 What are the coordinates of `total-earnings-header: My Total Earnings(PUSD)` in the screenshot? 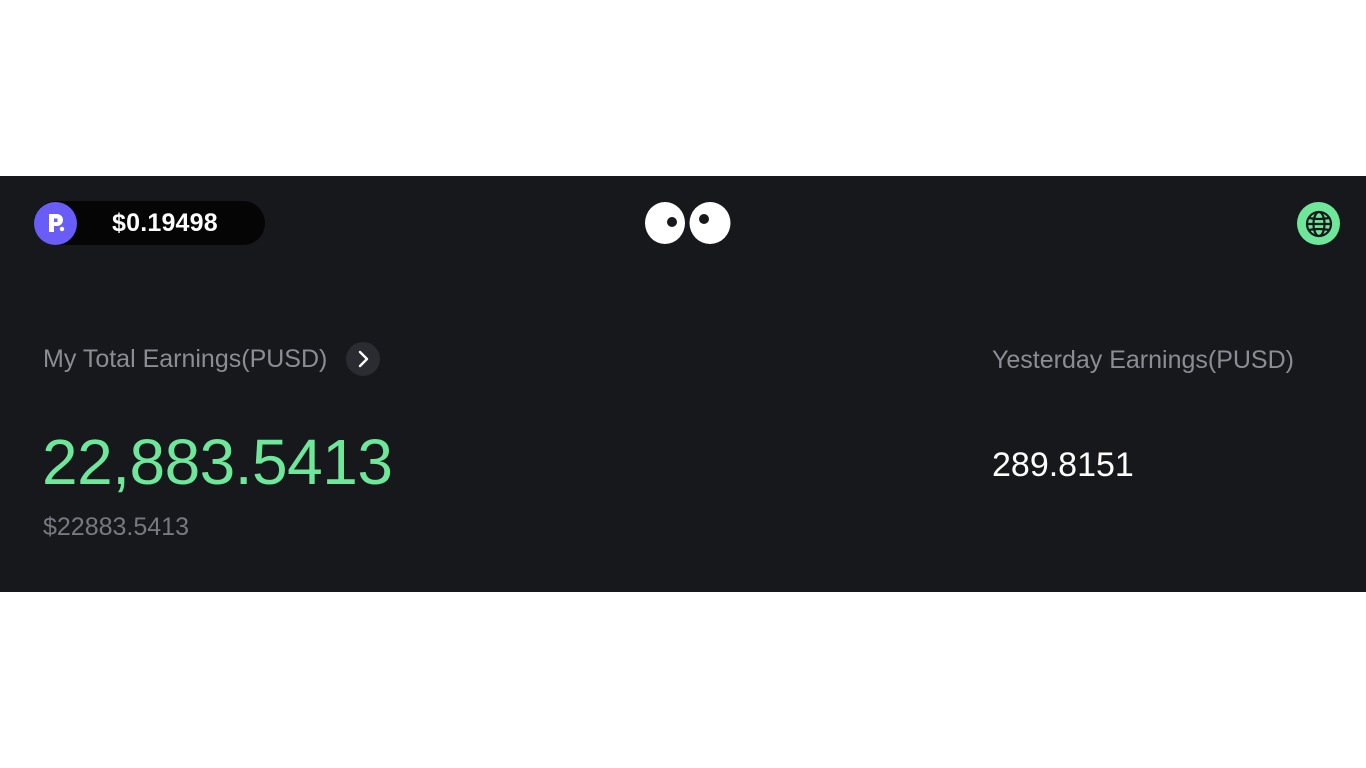 It's located at (212, 359).